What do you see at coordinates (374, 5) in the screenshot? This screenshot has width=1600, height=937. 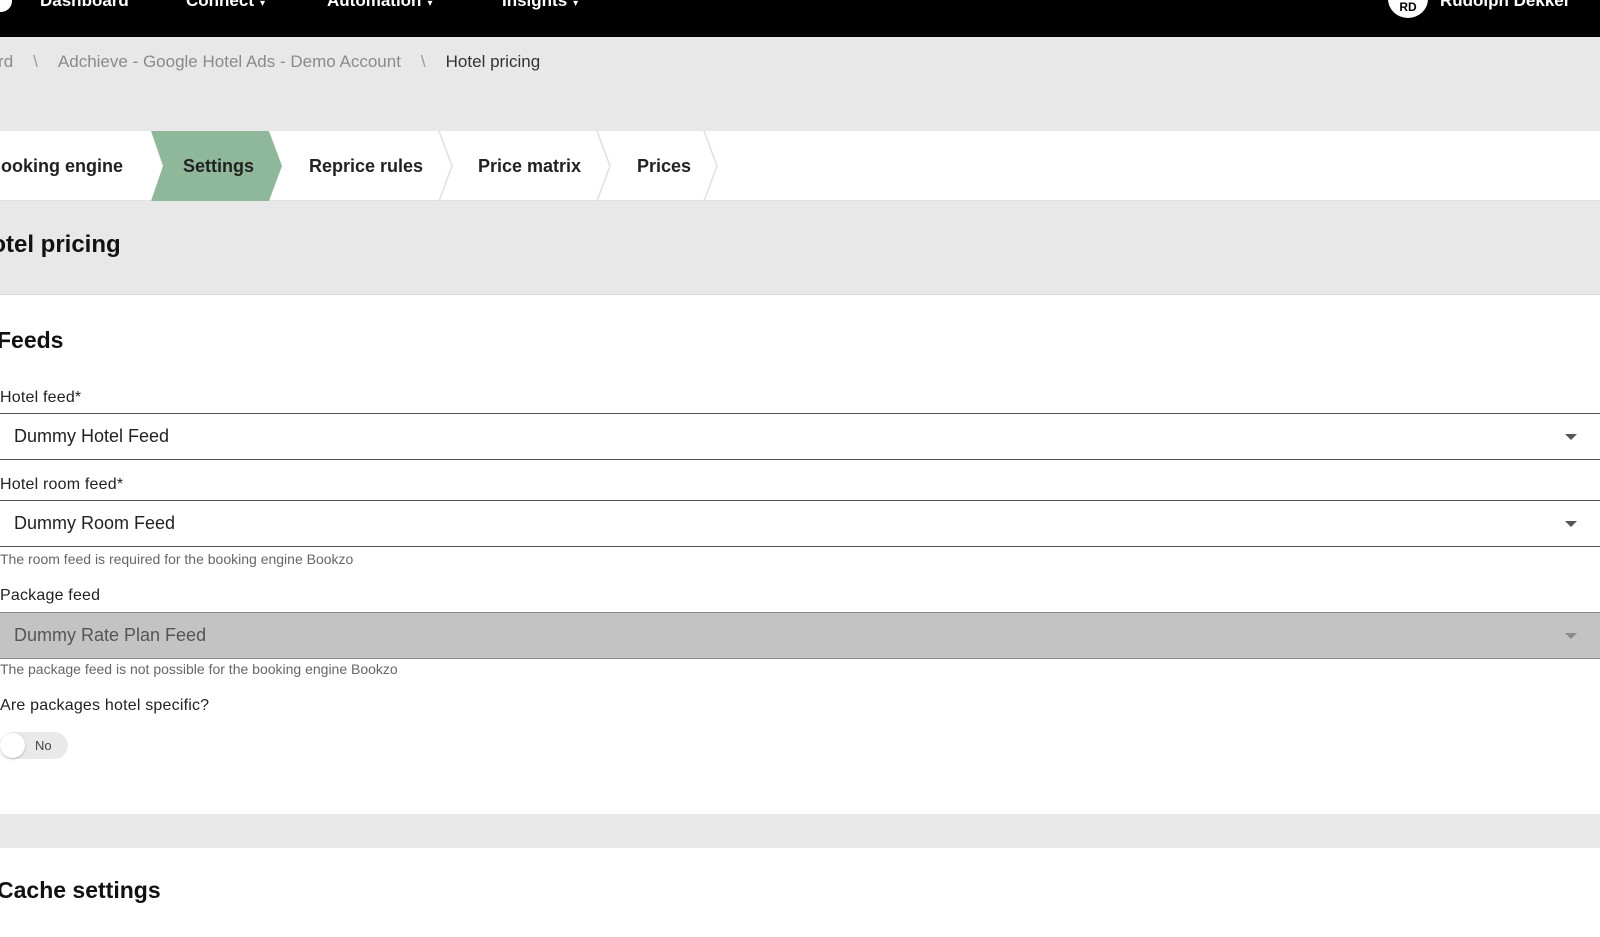 I see `nav-item-label: Automation` at bounding box center [374, 5].